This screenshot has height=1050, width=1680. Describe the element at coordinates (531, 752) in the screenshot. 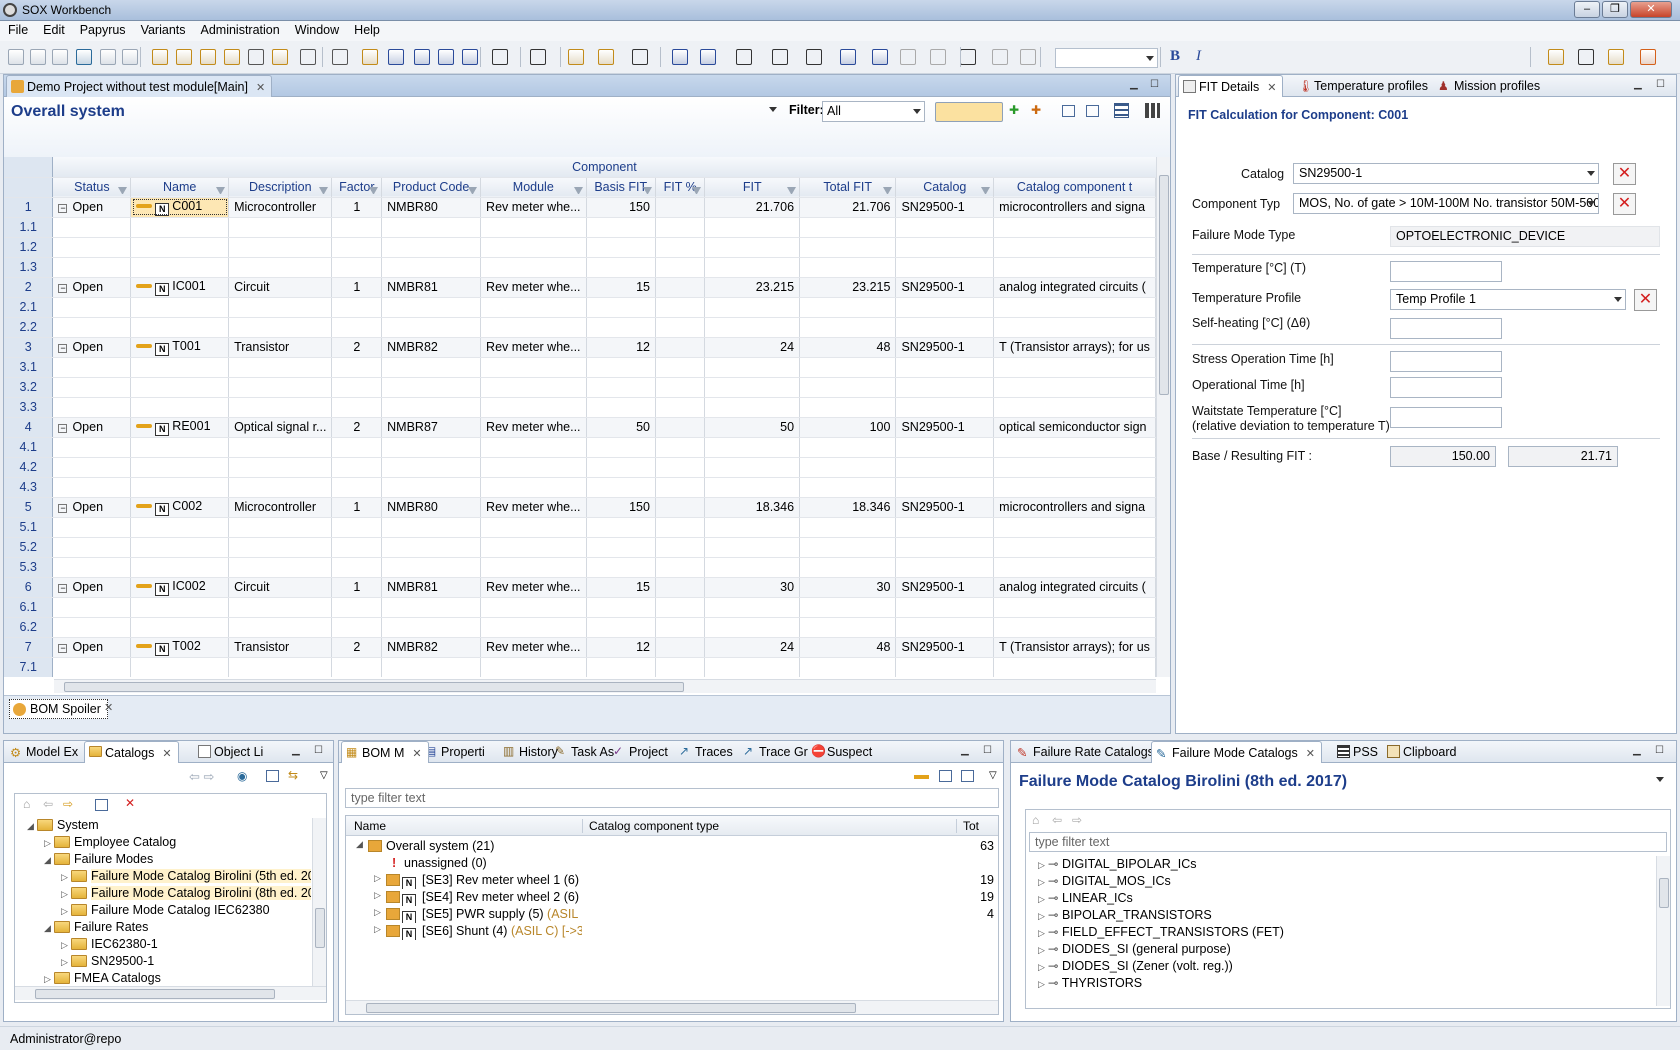

I see `tab-history: ▥ History` at that location.